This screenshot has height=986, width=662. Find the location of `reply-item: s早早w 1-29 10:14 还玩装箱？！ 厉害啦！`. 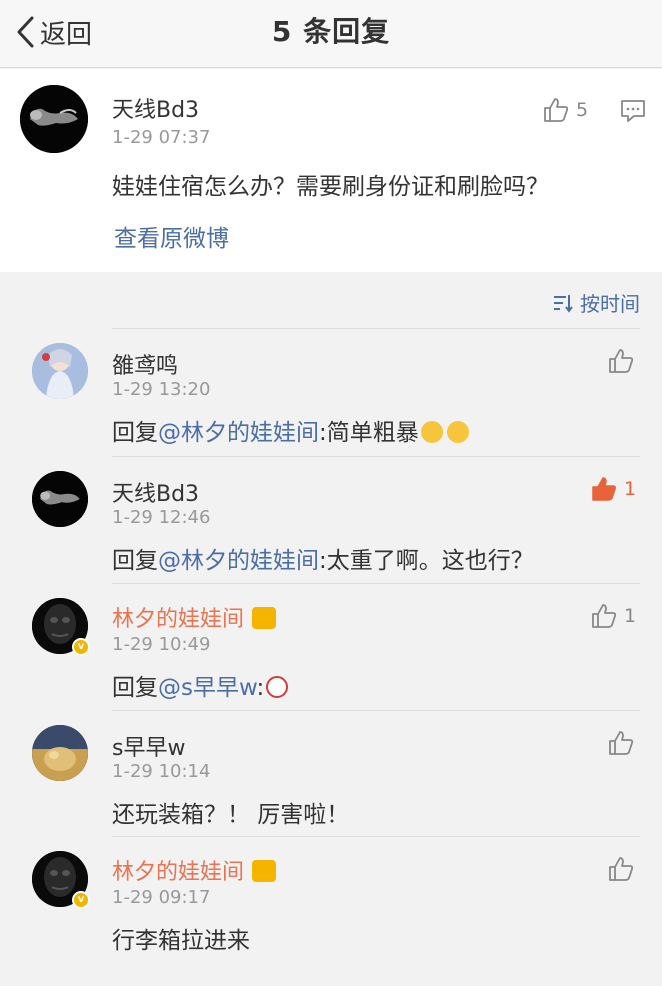

reply-item: s早早w 1-29 10:14 还玩装箱？！ 厉害啦！ is located at coordinates (331, 773).